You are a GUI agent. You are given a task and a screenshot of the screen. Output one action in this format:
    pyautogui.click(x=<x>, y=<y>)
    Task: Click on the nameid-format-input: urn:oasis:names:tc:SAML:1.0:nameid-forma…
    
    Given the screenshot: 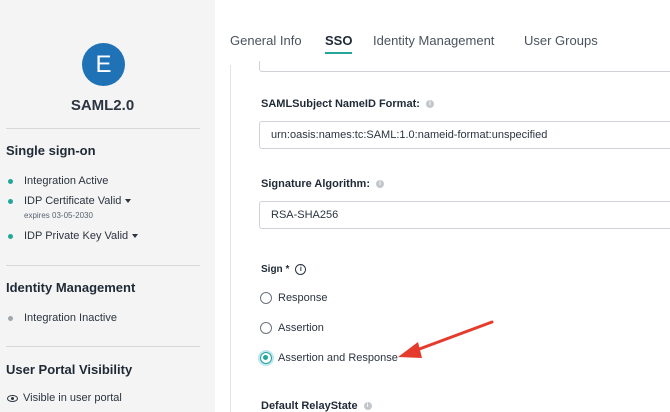 What is the action you would take?
    pyautogui.click(x=464, y=135)
    